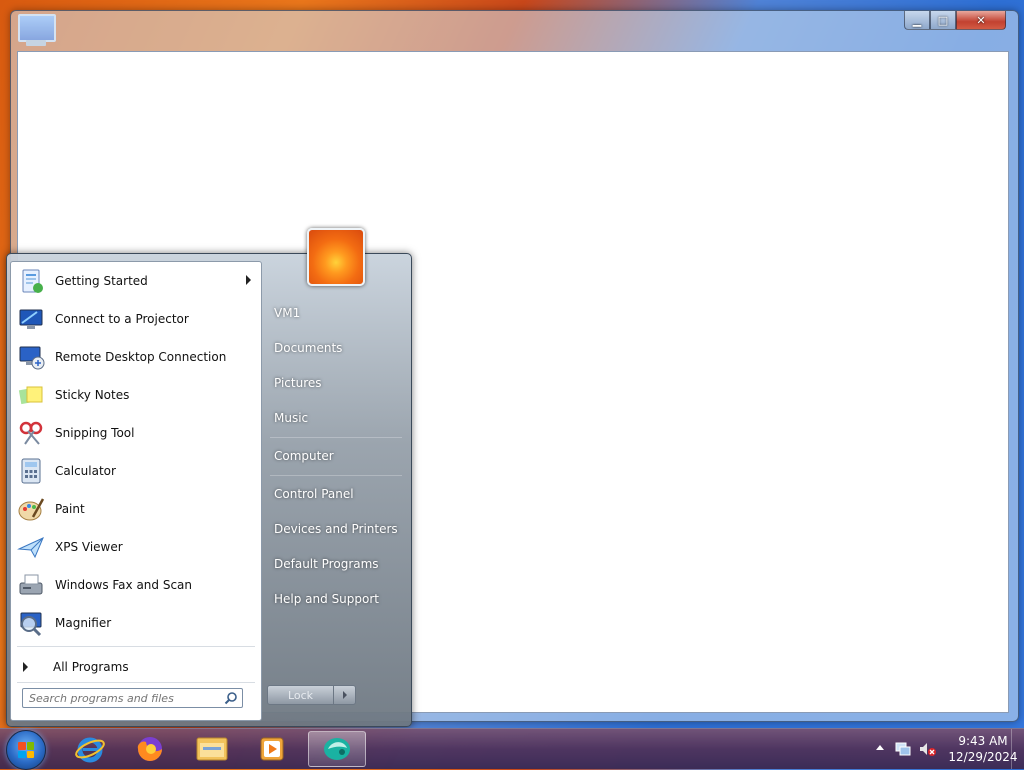  What do you see at coordinates (25, 667) in the screenshot?
I see `all-programs-arrow-icon` at bounding box center [25, 667].